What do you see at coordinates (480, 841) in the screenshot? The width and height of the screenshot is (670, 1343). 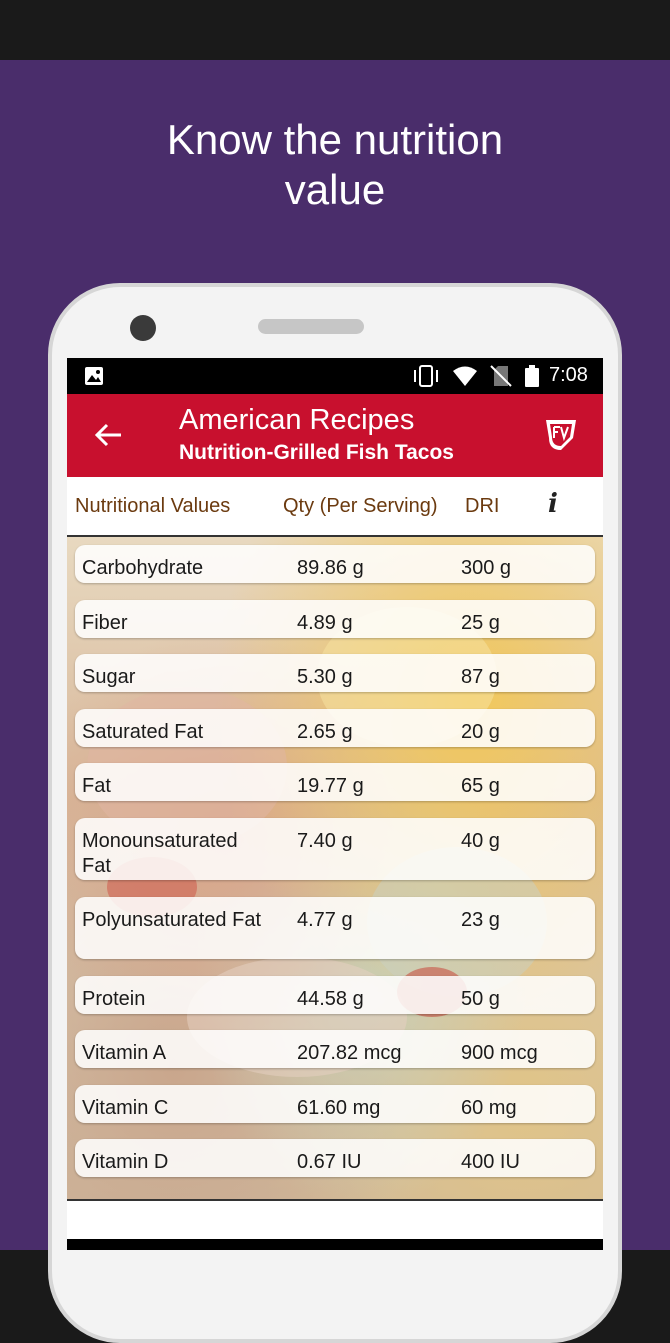 I see `row-dri: 40 g` at bounding box center [480, 841].